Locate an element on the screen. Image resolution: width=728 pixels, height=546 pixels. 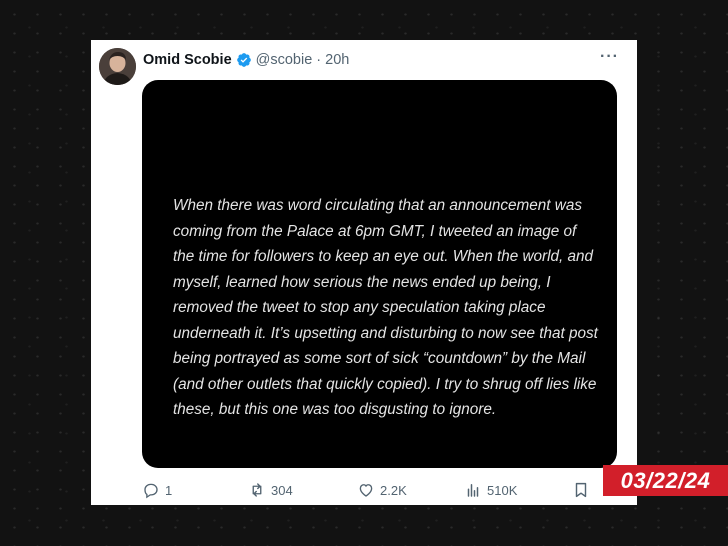
reply-button: 1 is located at coordinates (157, 490).